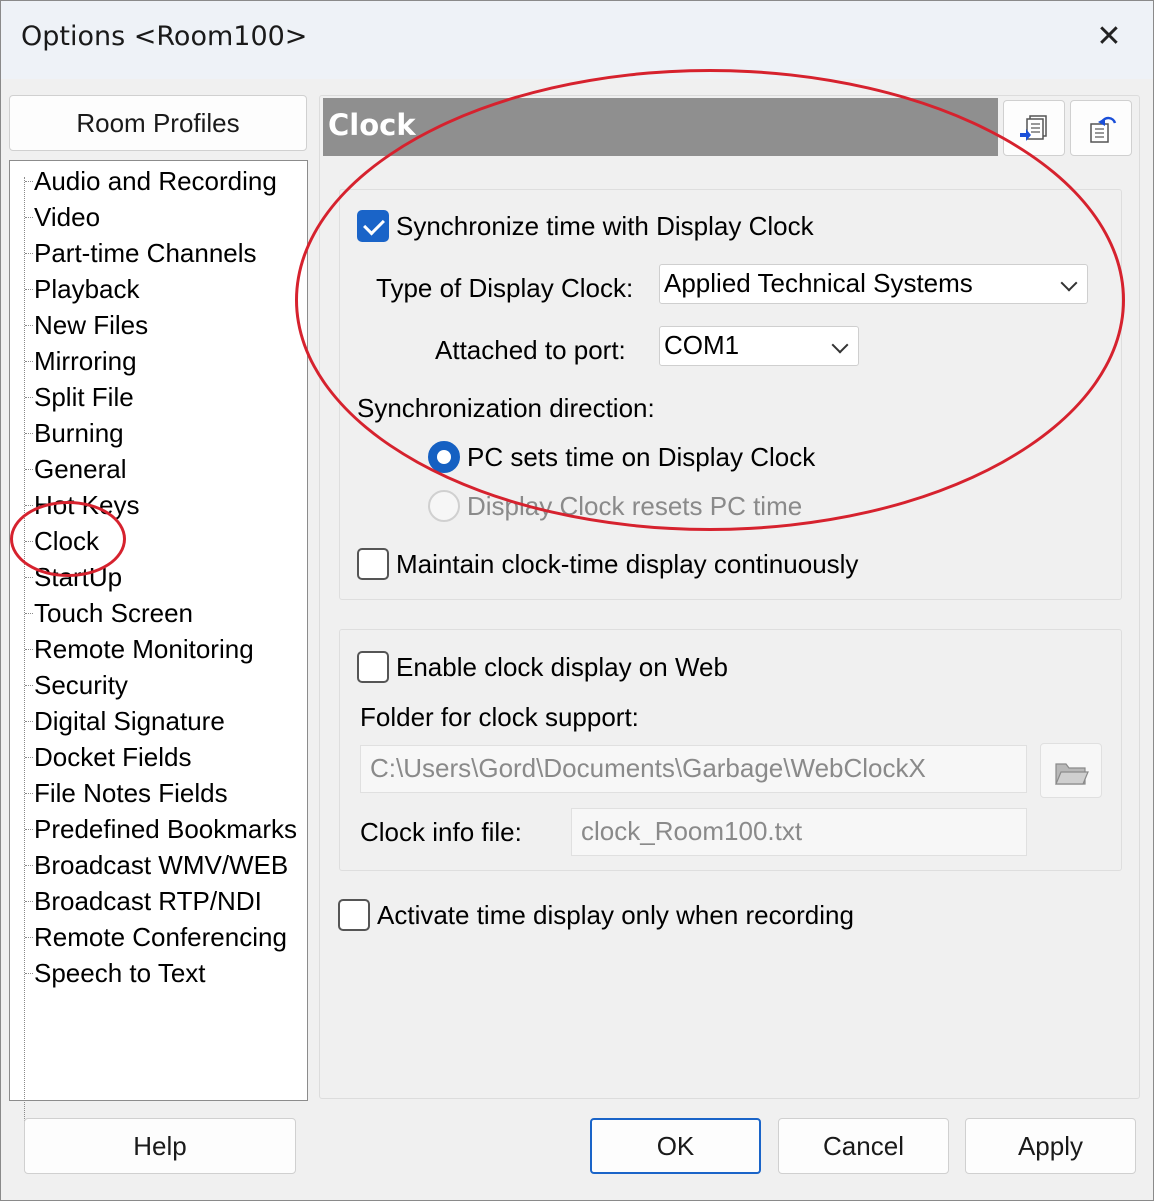 The height and width of the screenshot is (1201, 1154). What do you see at coordinates (141, 253) in the screenshot?
I see `tree-item-part-time-channels: Part-time Channels` at bounding box center [141, 253].